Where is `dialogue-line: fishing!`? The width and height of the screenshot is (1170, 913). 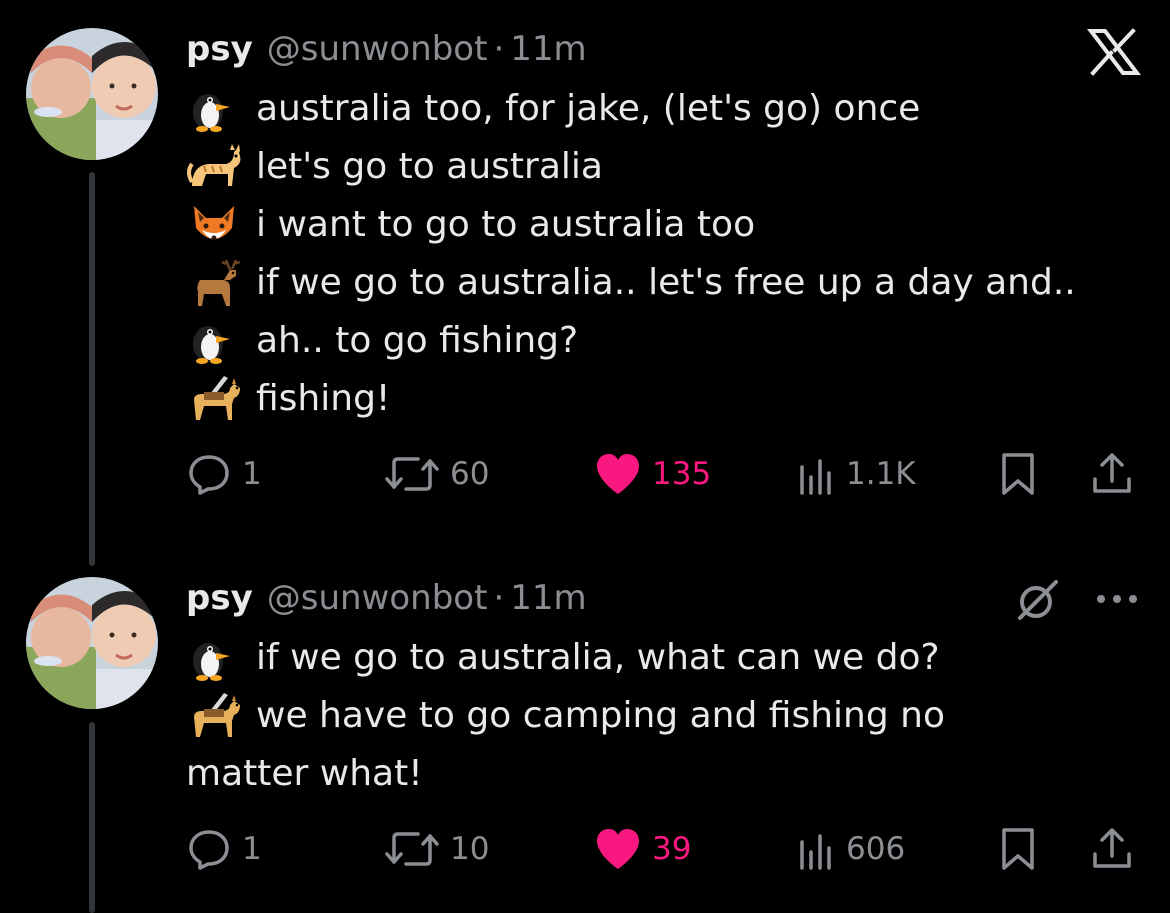
dialogue-line: fishing! is located at coordinates (631, 399).